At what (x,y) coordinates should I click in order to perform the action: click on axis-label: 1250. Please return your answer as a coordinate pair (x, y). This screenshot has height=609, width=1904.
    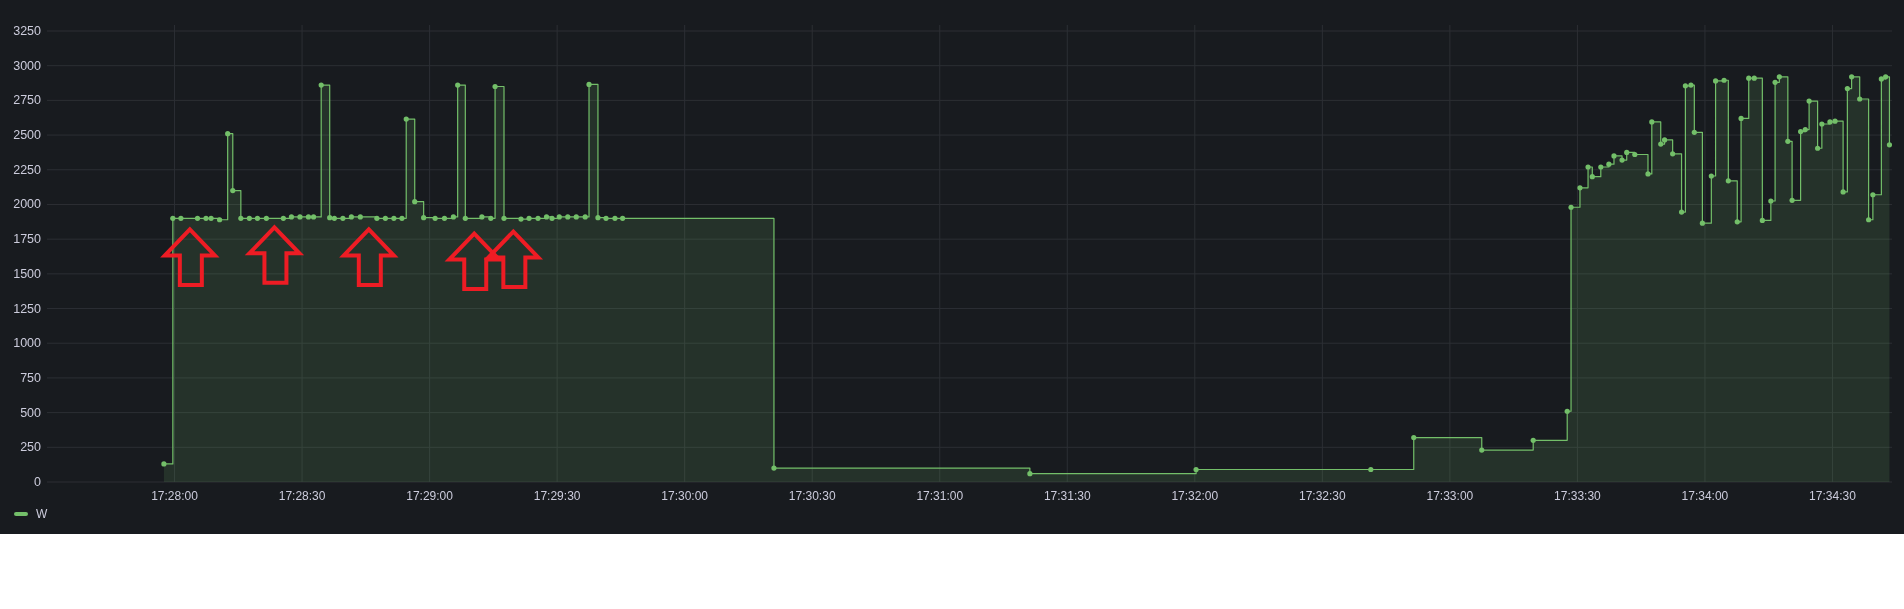
    Looking at the image, I should click on (27, 308).